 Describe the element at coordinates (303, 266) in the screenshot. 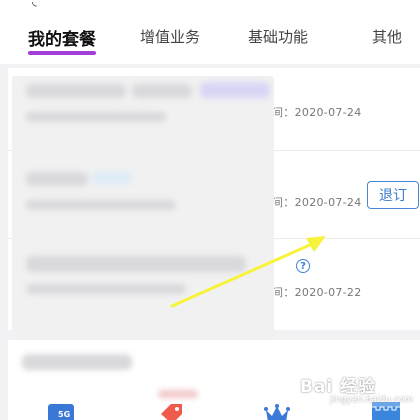

I see `help-icon: ?` at that location.